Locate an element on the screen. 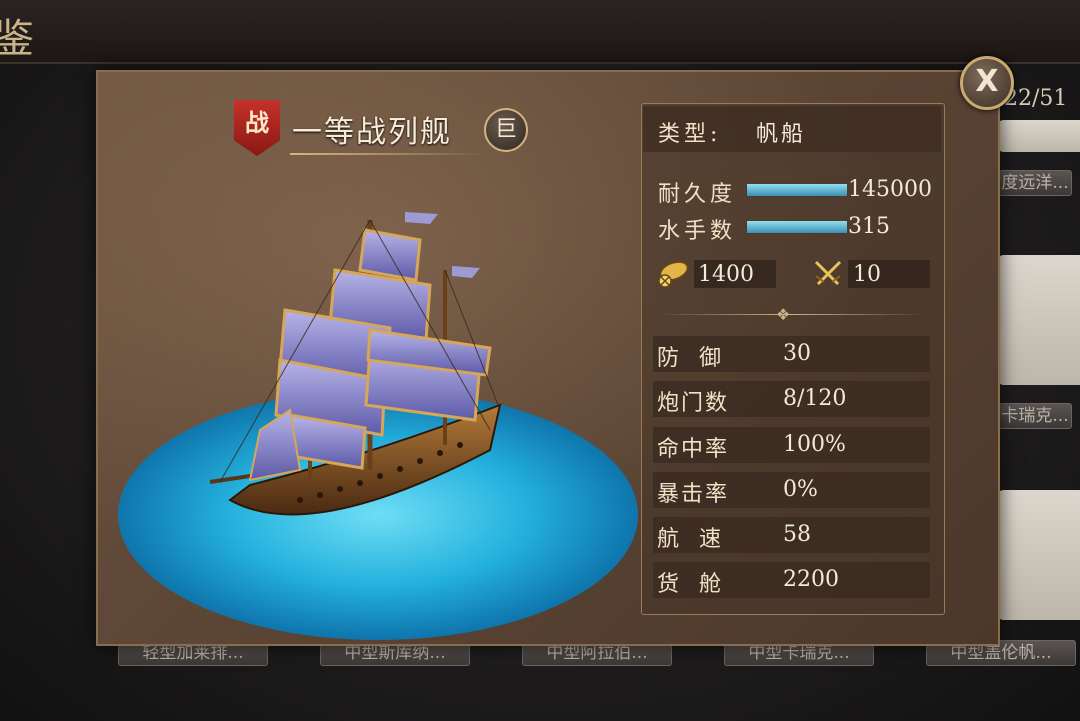 Image resolution: width=1080 pixels, height=721 pixels. sailors-label: 水手数 is located at coordinates (697, 231).